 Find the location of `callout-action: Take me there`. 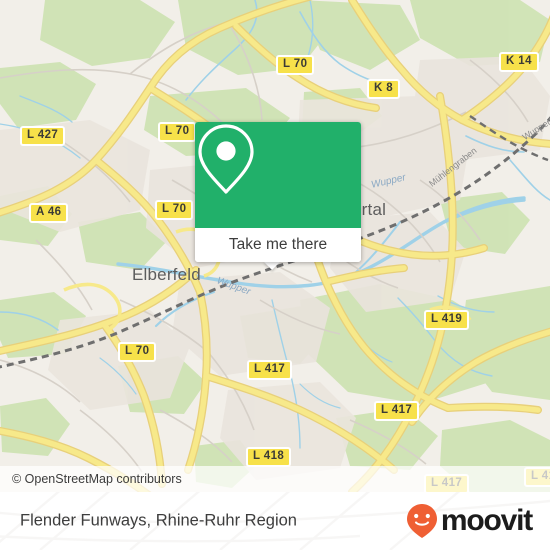

callout-action: Take me there is located at coordinates (278, 245).